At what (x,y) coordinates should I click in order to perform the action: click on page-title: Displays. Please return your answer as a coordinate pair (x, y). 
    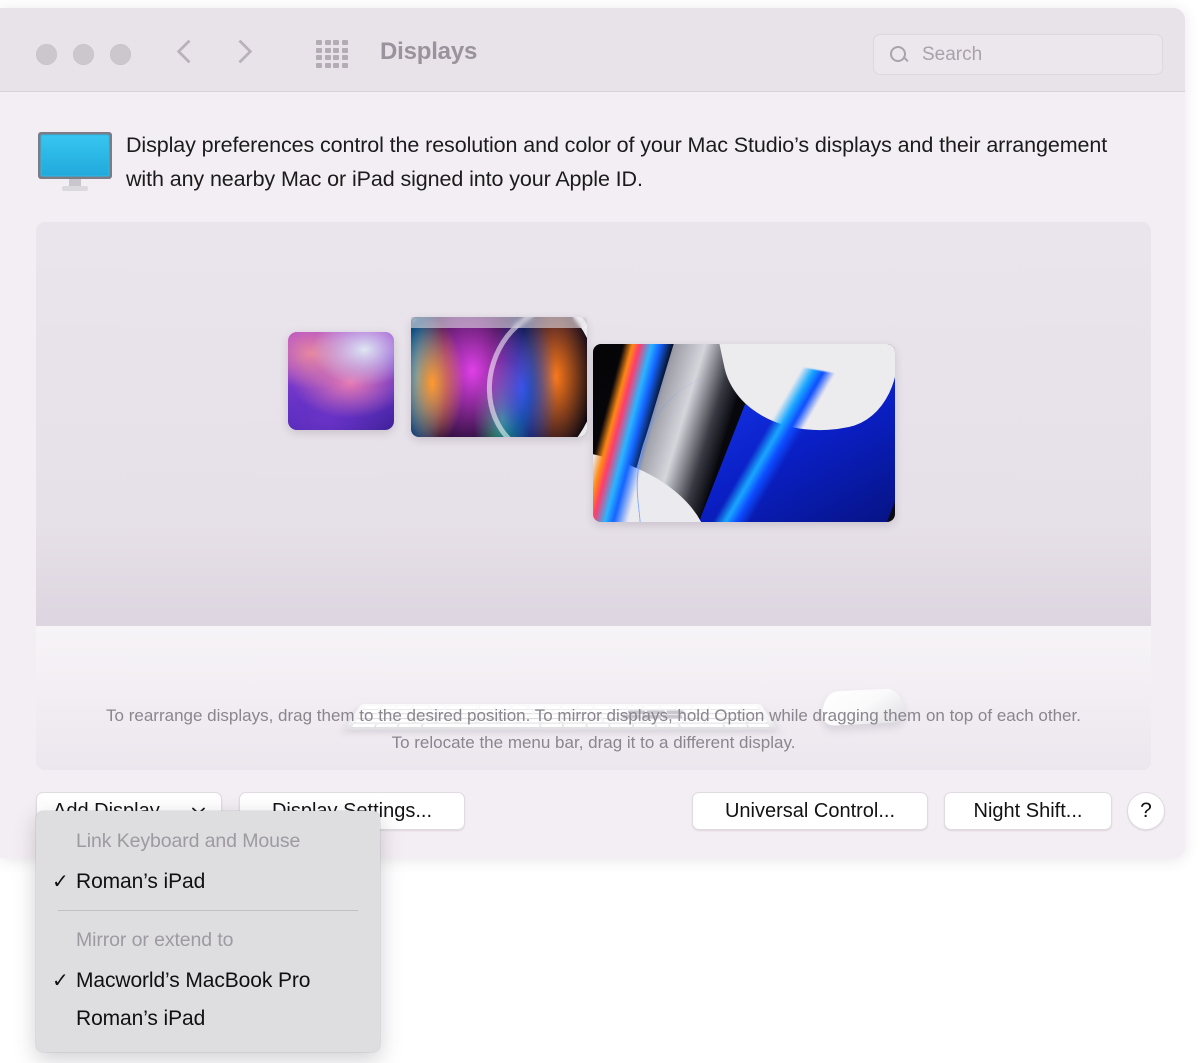
    Looking at the image, I should click on (429, 51).